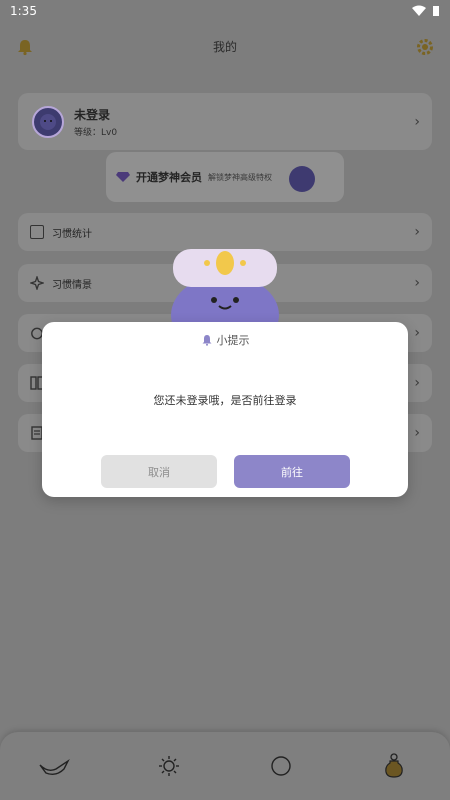  I want to click on bell-icon, so click(206, 340).